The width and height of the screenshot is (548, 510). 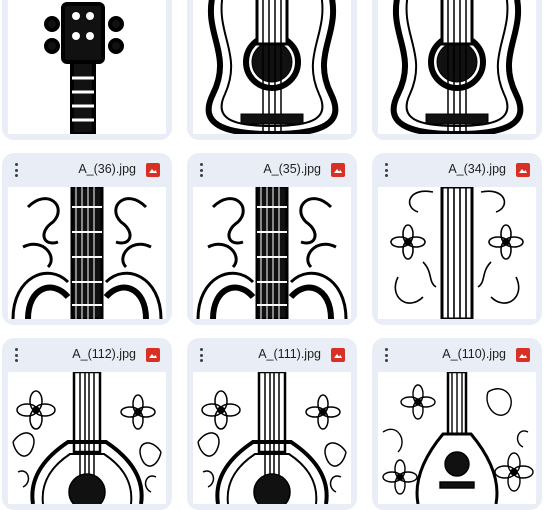 I want to click on card-header: A_(34).jpg, so click(x=457, y=170).